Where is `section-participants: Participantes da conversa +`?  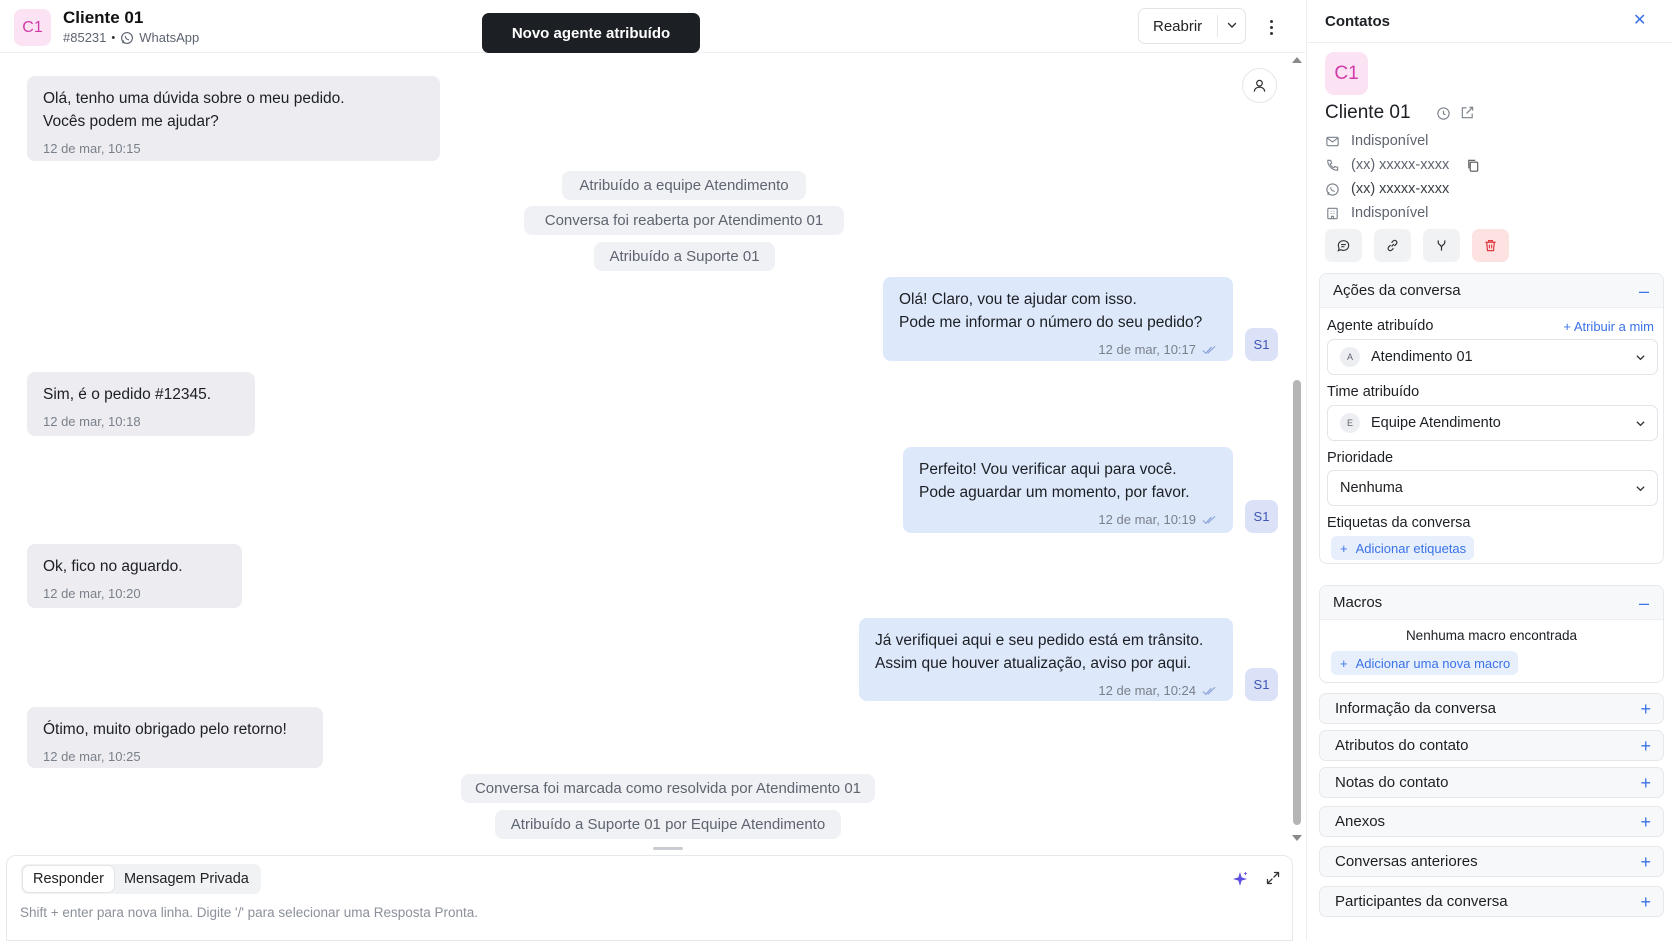
section-participants: Participantes da conversa + is located at coordinates (1491, 901).